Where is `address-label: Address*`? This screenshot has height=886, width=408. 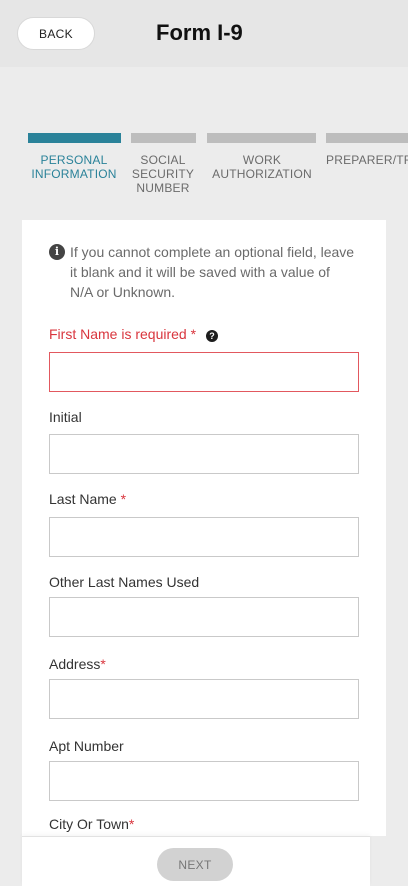
address-label: Address* is located at coordinates (77, 664).